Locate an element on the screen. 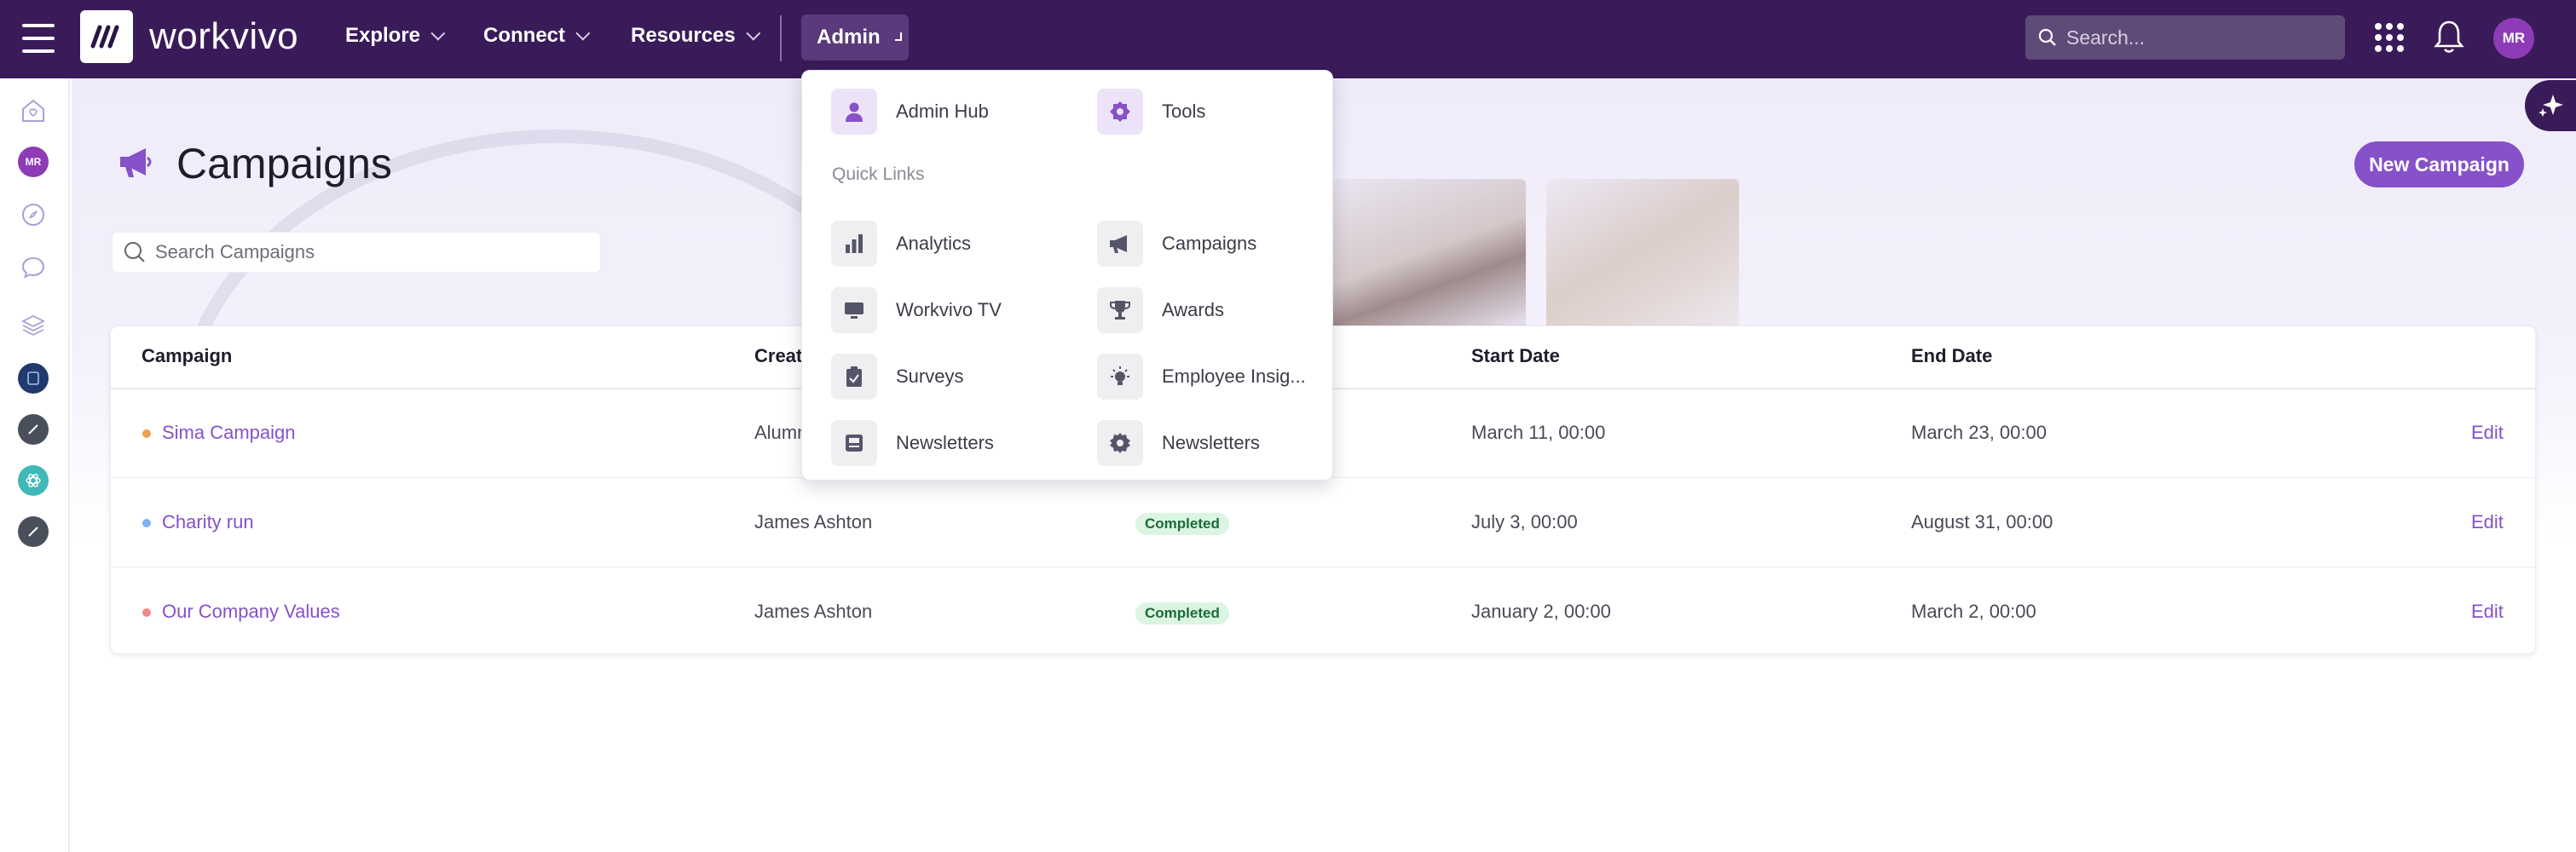 The height and width of the screenshot is (852, 2576). campaign-link: Charity run is located at coordinates (208, 522).